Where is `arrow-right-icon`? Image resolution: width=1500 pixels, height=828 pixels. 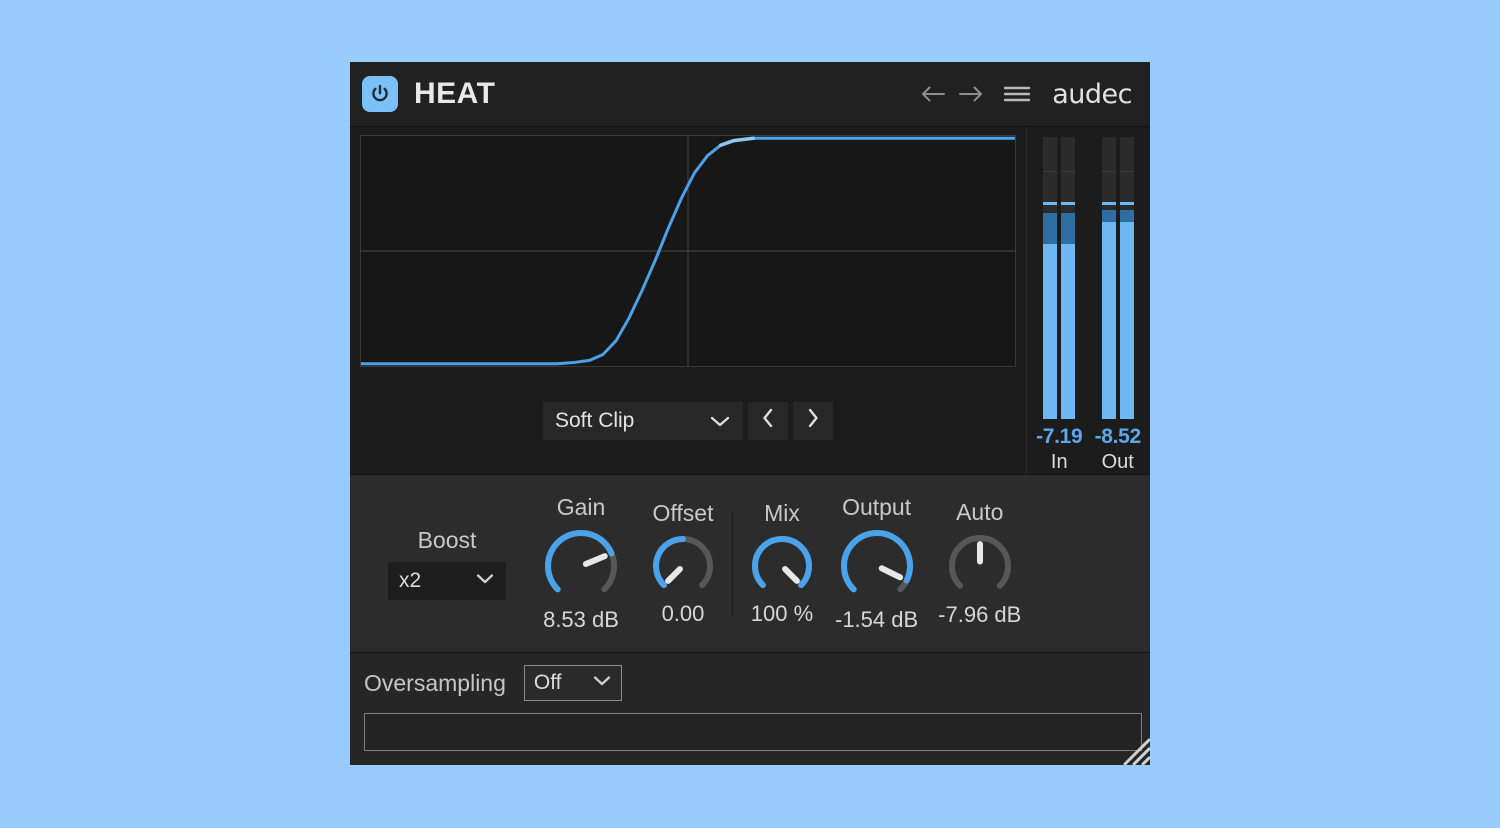 arrow-right-icon is located at coordinates (971, 94).